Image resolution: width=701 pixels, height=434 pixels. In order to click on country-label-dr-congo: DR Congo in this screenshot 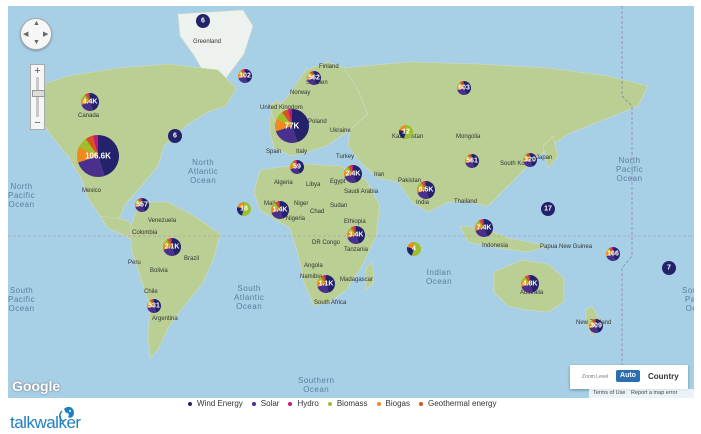, I will do `click(326, 243)`.